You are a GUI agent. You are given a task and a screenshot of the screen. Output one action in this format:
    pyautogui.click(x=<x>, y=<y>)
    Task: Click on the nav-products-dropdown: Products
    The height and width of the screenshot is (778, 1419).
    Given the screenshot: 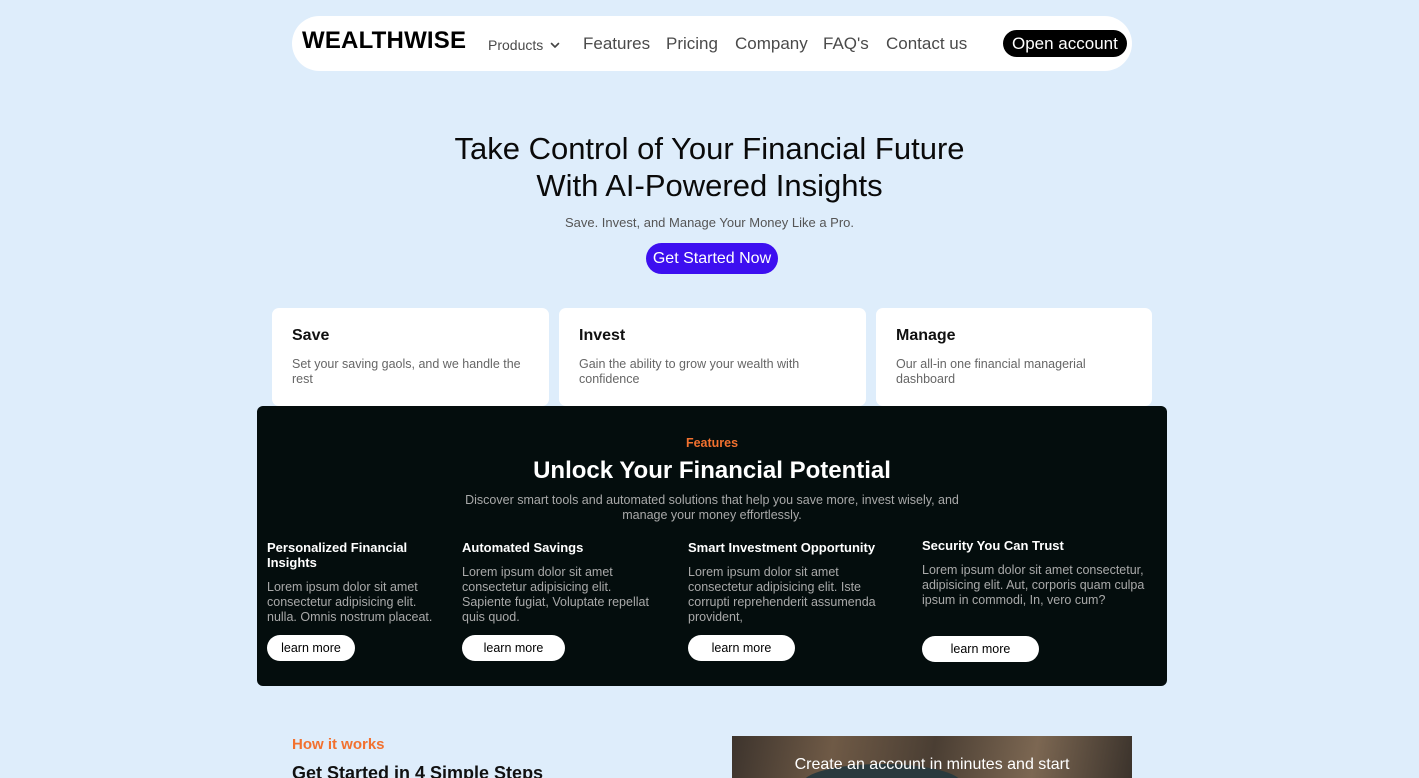 What is the action you would take?
    pyautogui.click(x=524, y=45)
    